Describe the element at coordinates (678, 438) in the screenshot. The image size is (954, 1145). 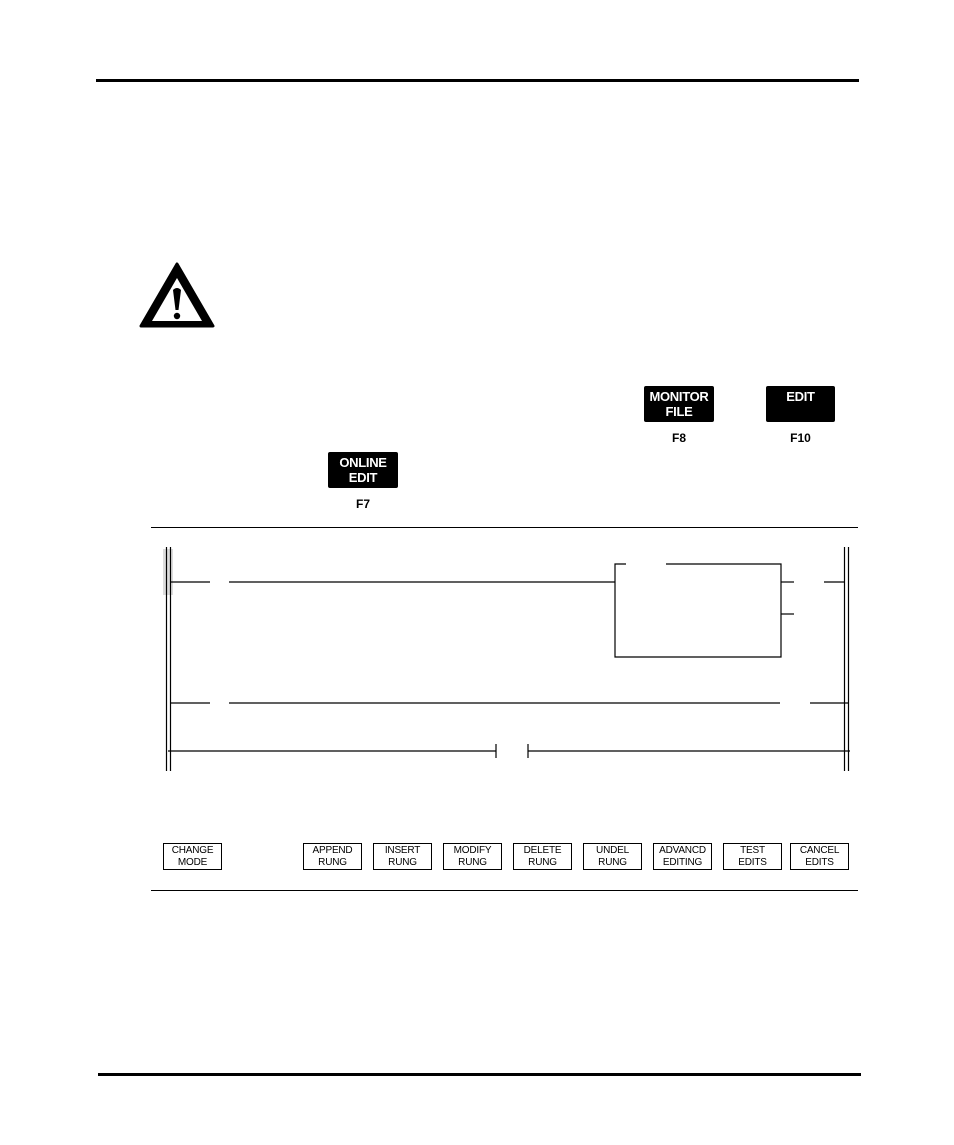
I see `monitor-file-fkey-label: F8` at that location.